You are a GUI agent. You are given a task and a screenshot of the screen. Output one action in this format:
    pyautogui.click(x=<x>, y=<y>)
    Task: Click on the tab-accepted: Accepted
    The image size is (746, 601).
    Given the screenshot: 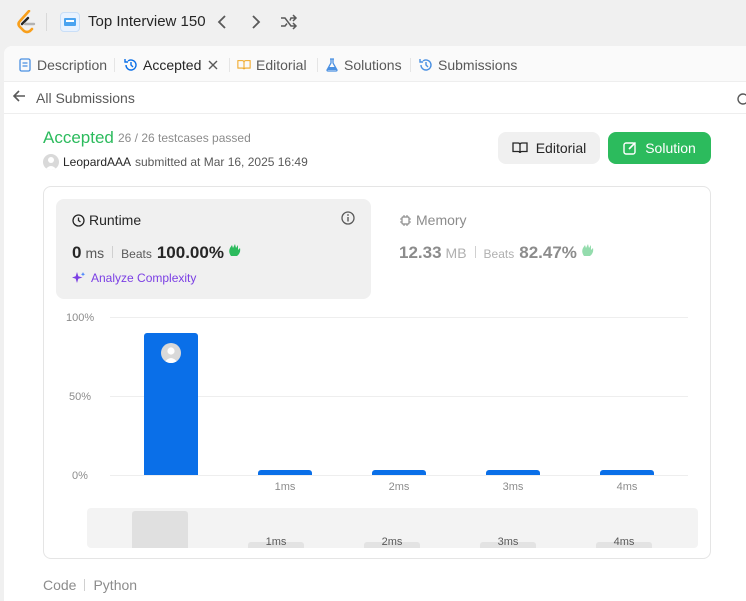 What is the action you would take?
    pyautogui.click(x=171, y=65)
    